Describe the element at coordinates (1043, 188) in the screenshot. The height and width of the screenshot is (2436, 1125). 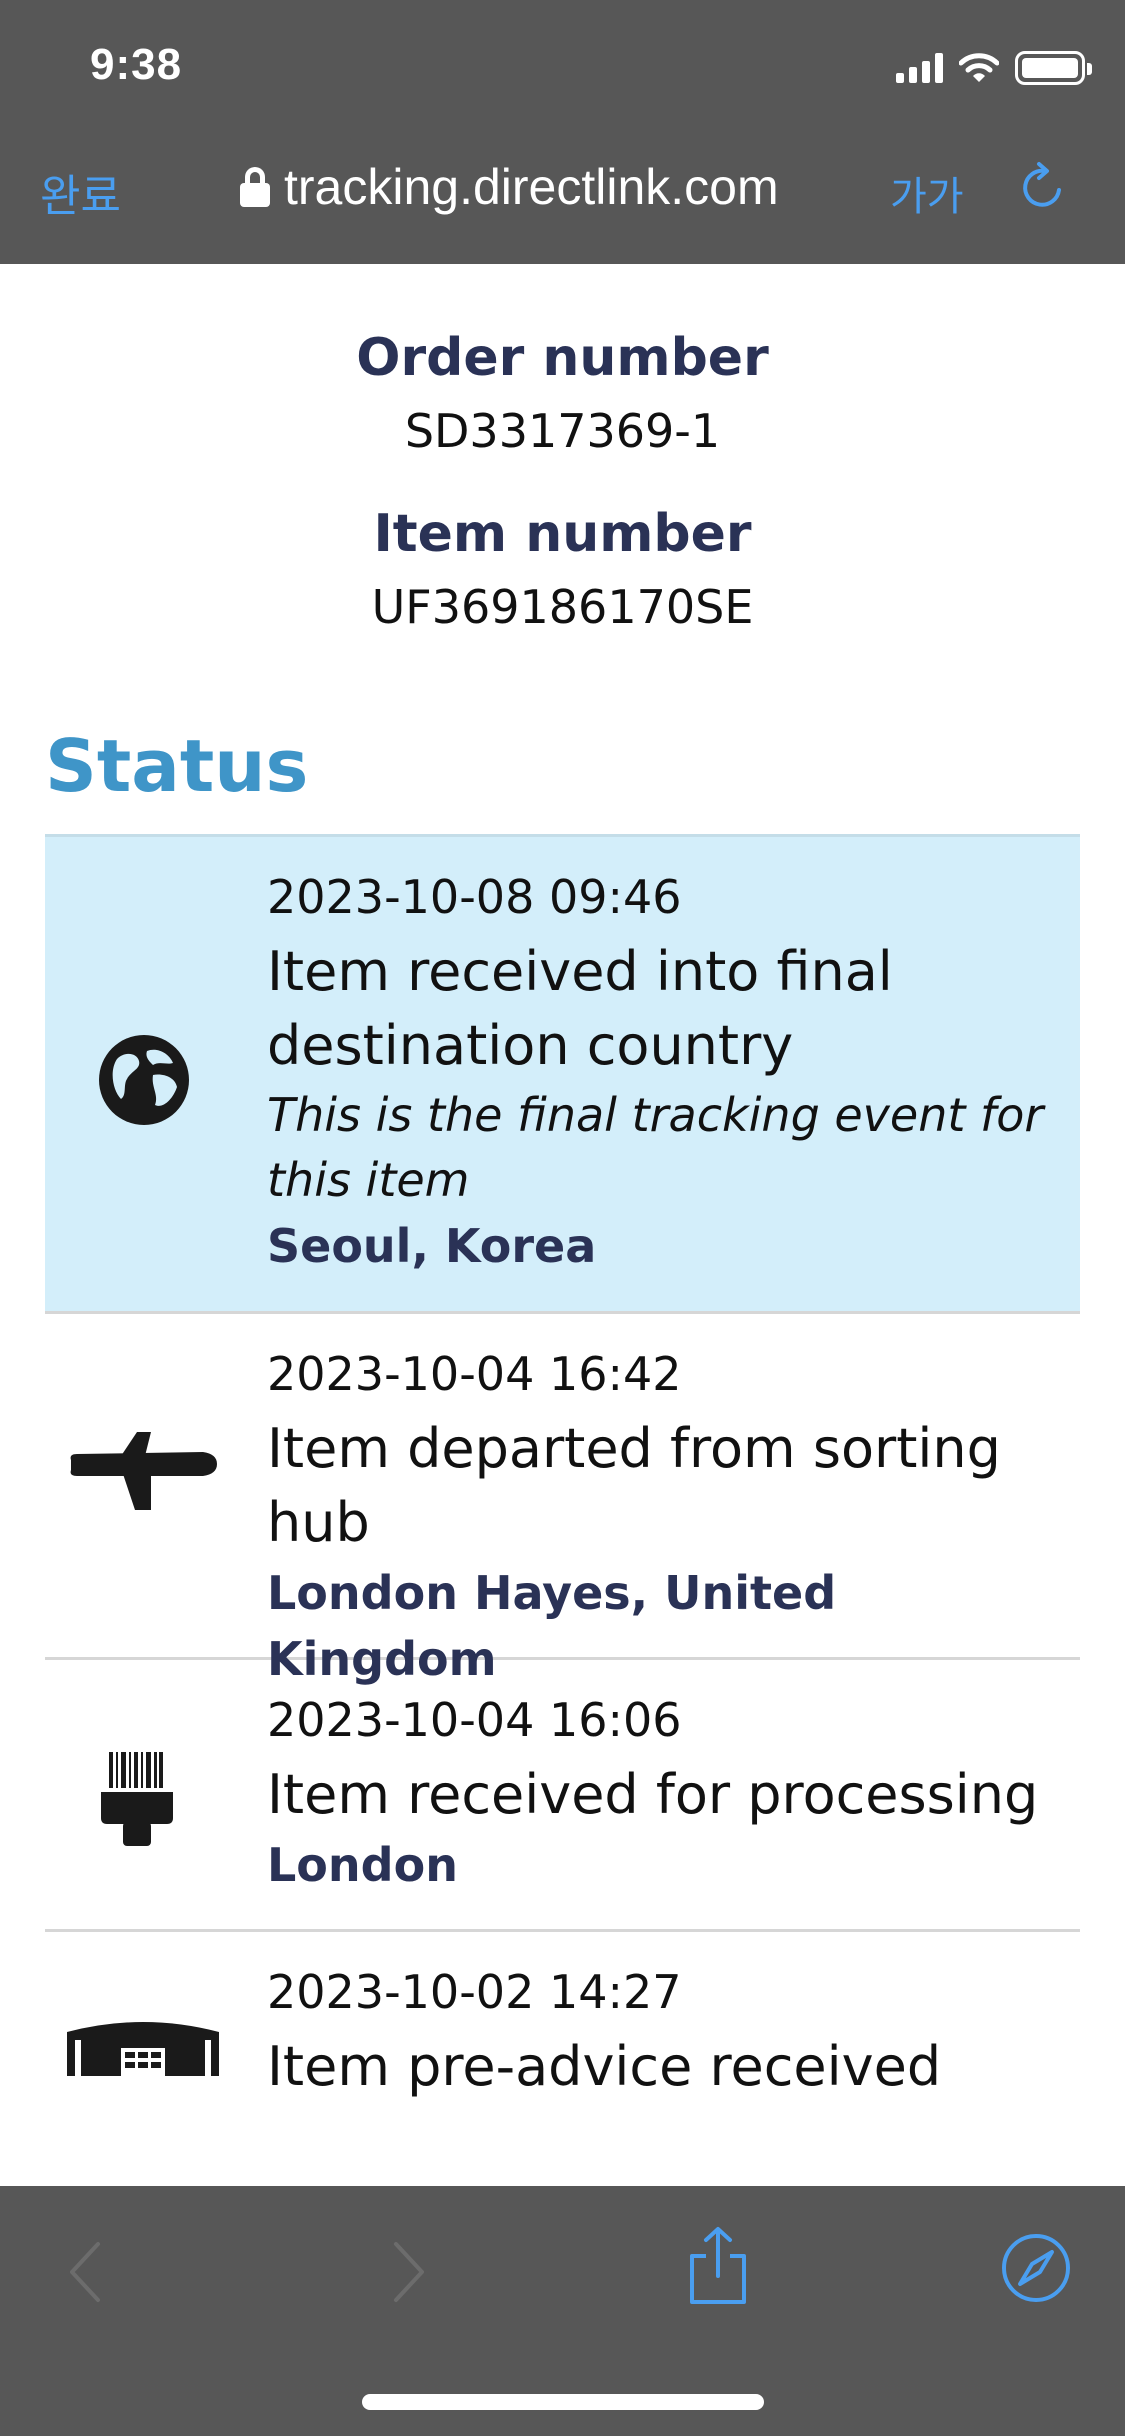
I see `reload-icon` at that location.